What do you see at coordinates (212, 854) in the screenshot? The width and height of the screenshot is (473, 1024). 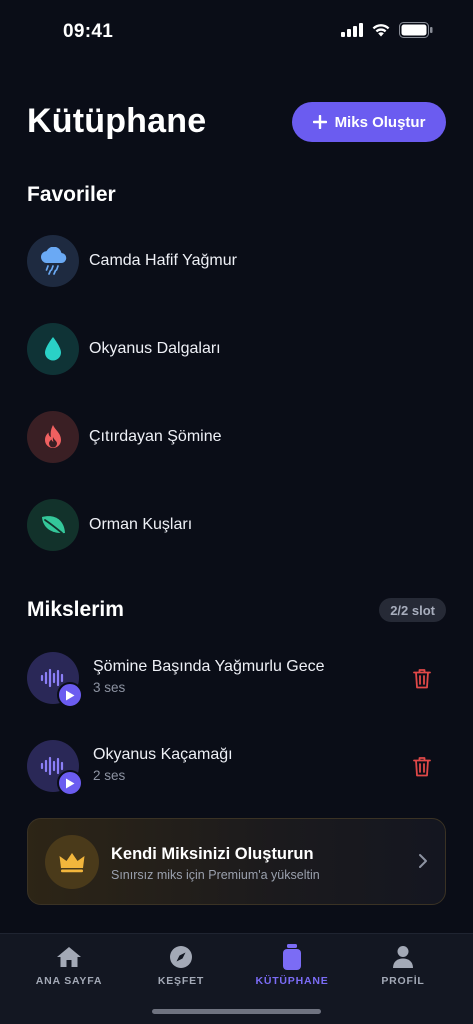 I see `premium-title: Kendi Miksinizi Oluşturun` at bounding box center [212, 854].